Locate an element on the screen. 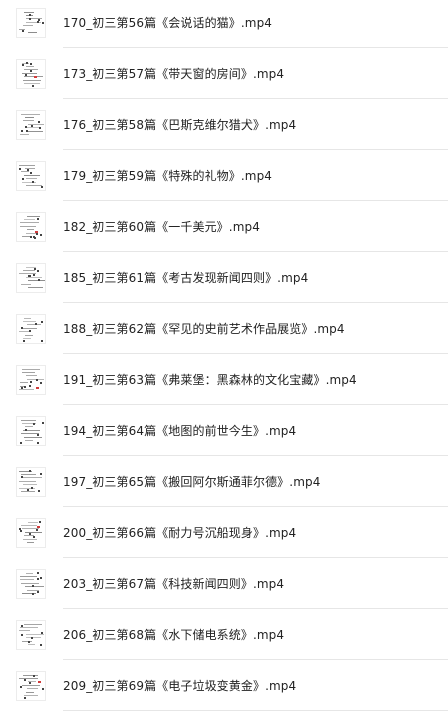 This screenshot has height=715, width=448. file-name: 197_初三第65篇《搬回阿尔斯通菲尔德》.mp4 is located at coordinates (192, 482).